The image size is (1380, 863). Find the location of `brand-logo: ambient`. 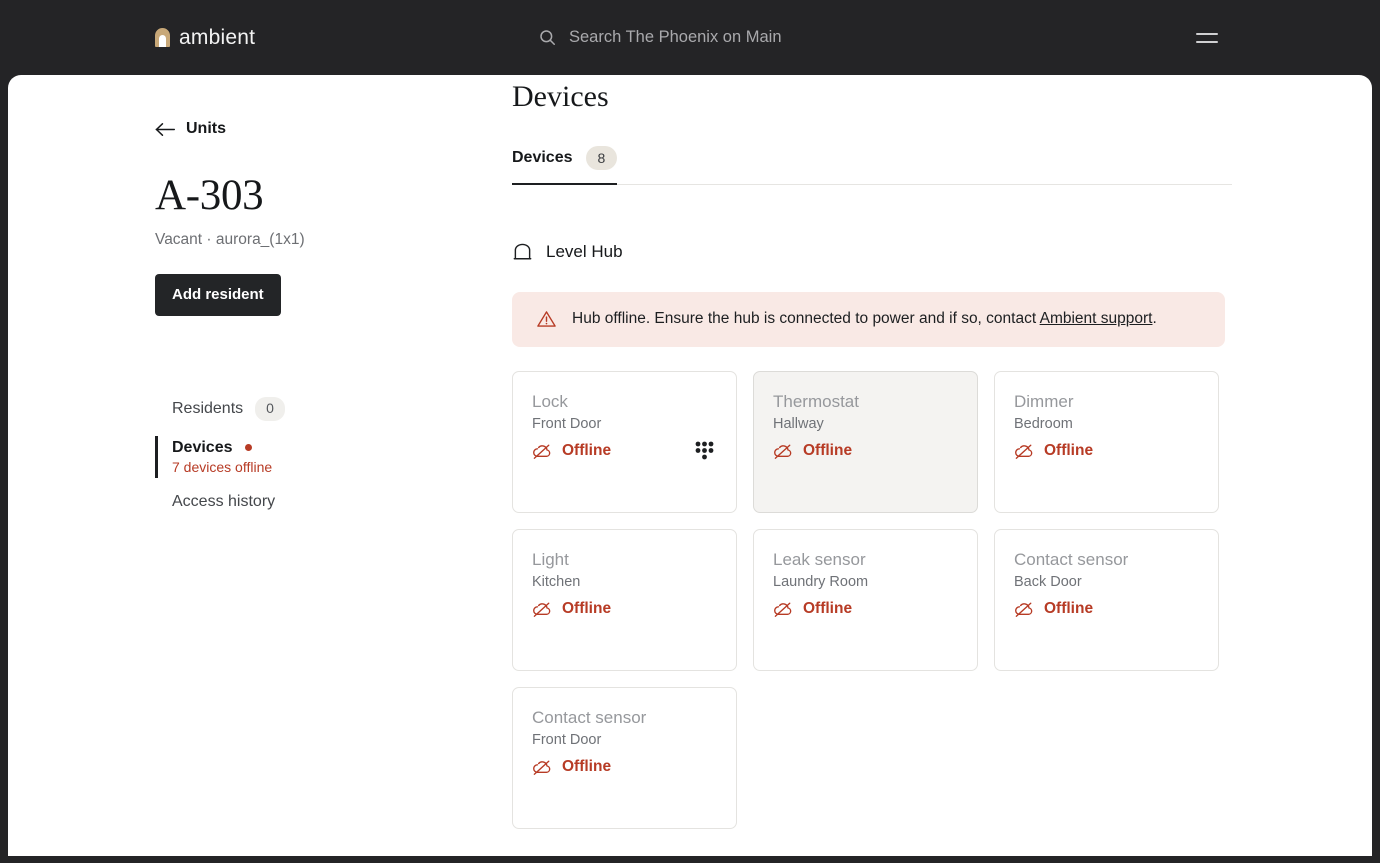

brand-logo: ambient is located at coordinates (205, 38).